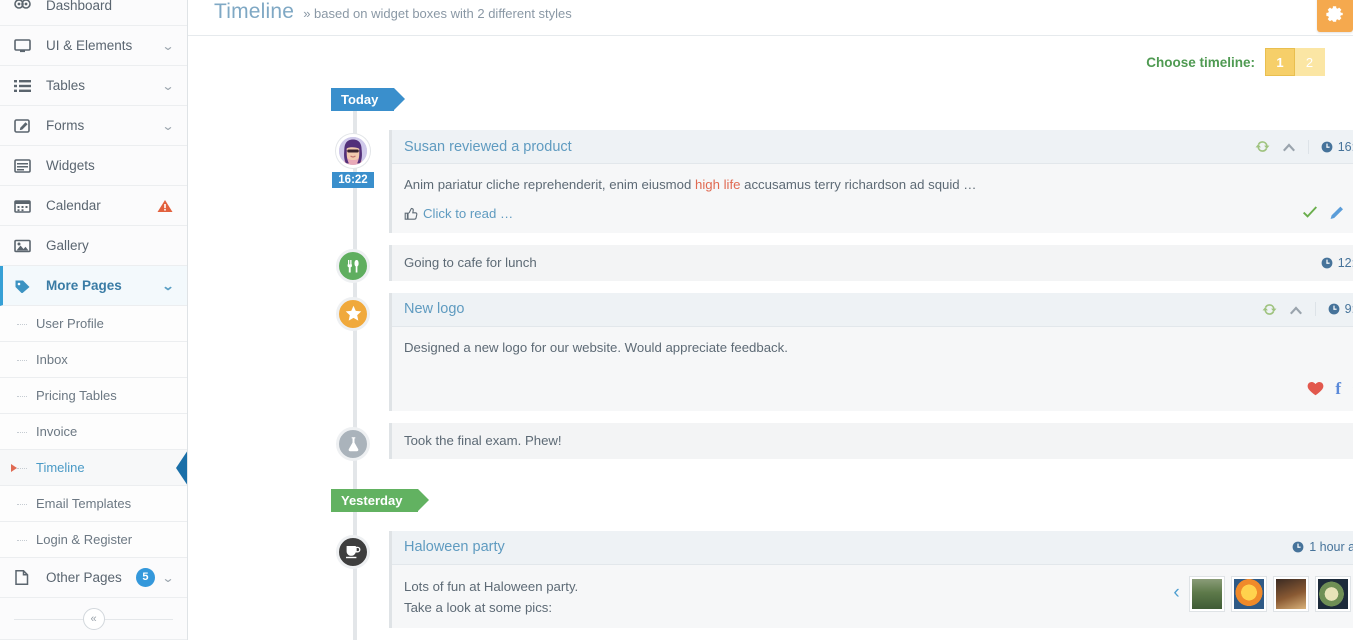 The height and width of the screenshot is (640, 1353). Describe the element at coordinates (60, 467) in the screenshot. I see `sidebar-subitem-label: Timeline` at that location.